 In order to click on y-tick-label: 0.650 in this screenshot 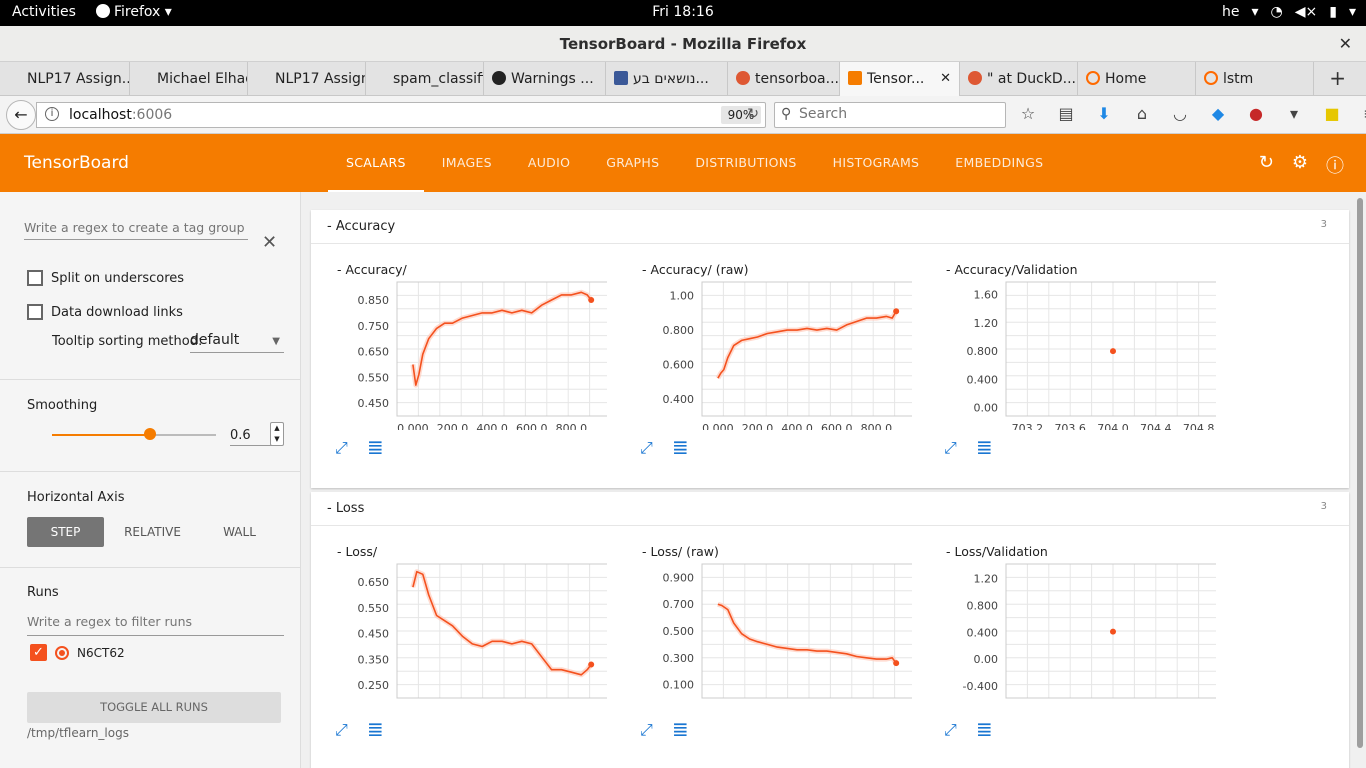, I will do `click(374, 582)`.